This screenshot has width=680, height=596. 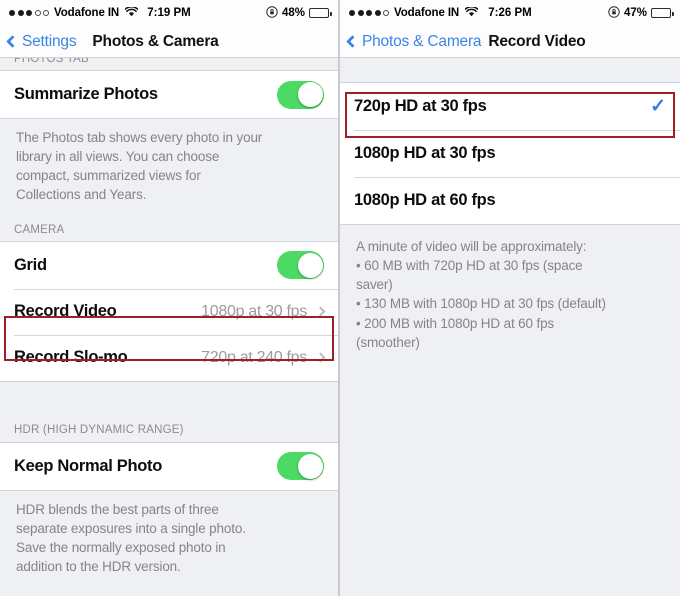 What do you see at coordinates (169, 357) in the screenshot?
I see `record-slomo-row: Record Slo-mo 720p at 240 fps` at bounding box center [169, 357].